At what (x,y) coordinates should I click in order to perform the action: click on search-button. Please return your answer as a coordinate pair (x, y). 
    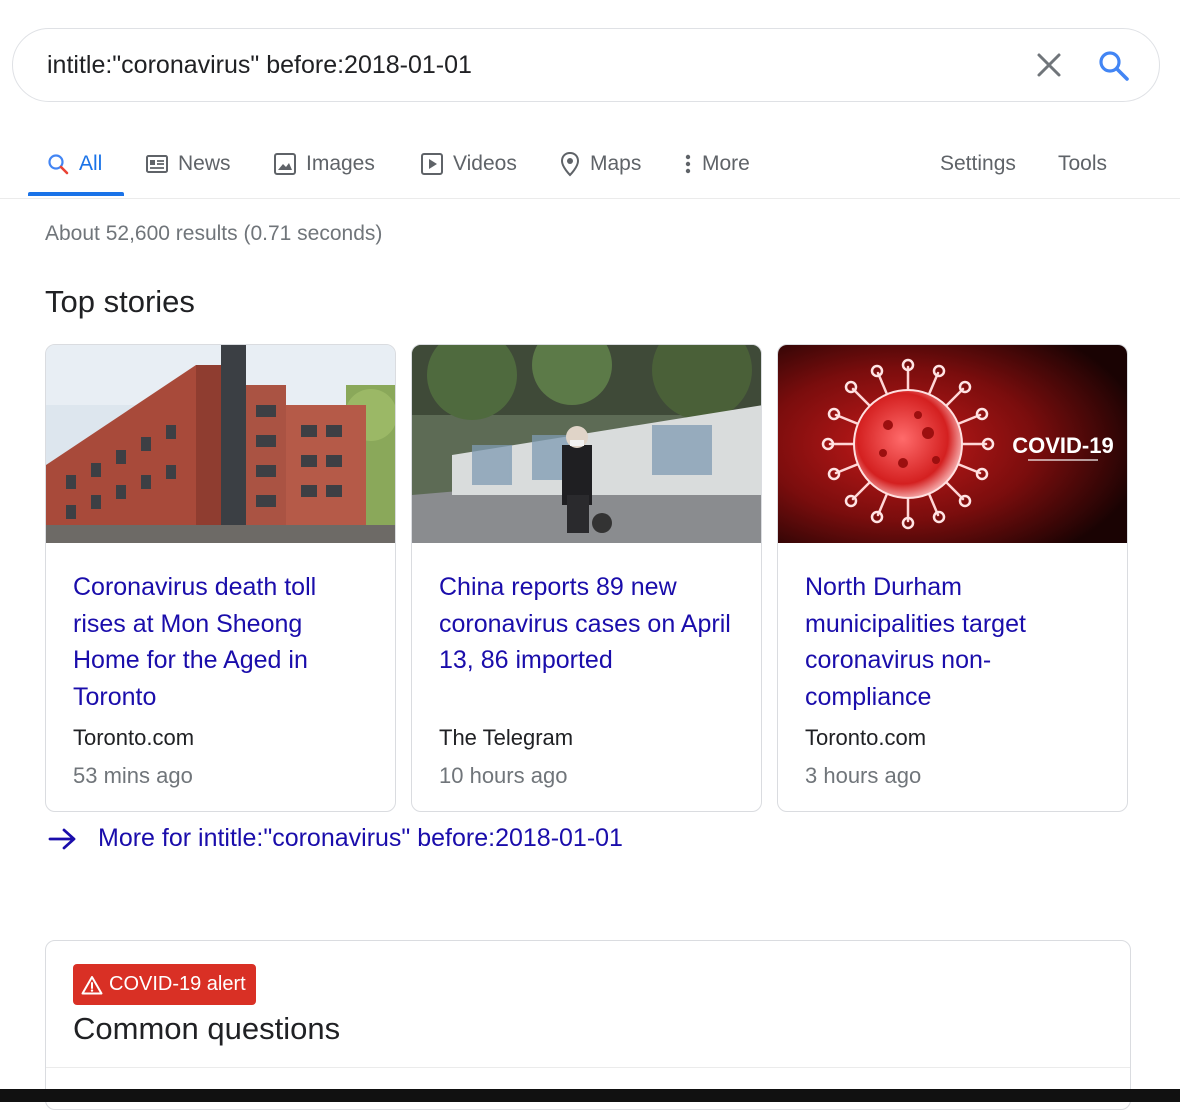
    Looking at the image, I should click on (1114, 66).